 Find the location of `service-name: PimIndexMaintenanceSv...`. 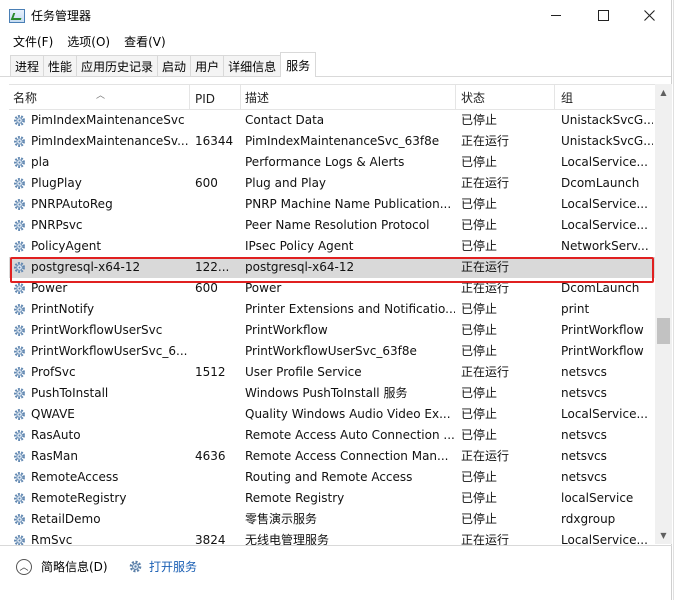

service-name: PimIndexMaintenanceSv... is located at coordinates (110, 141).